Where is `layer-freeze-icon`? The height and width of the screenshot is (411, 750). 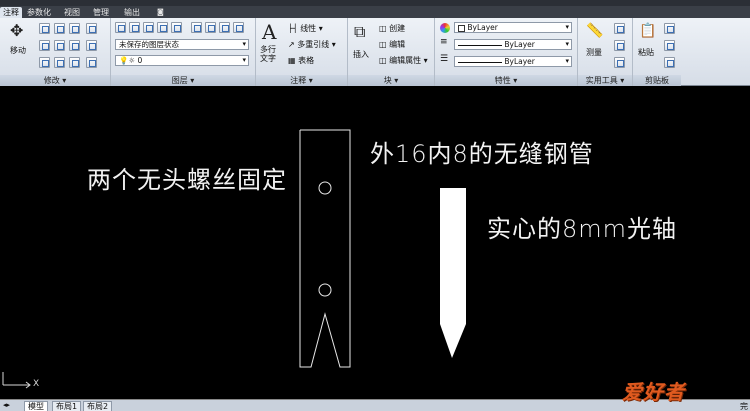 layer-freeze-icon is located at coordinates (162, 27).